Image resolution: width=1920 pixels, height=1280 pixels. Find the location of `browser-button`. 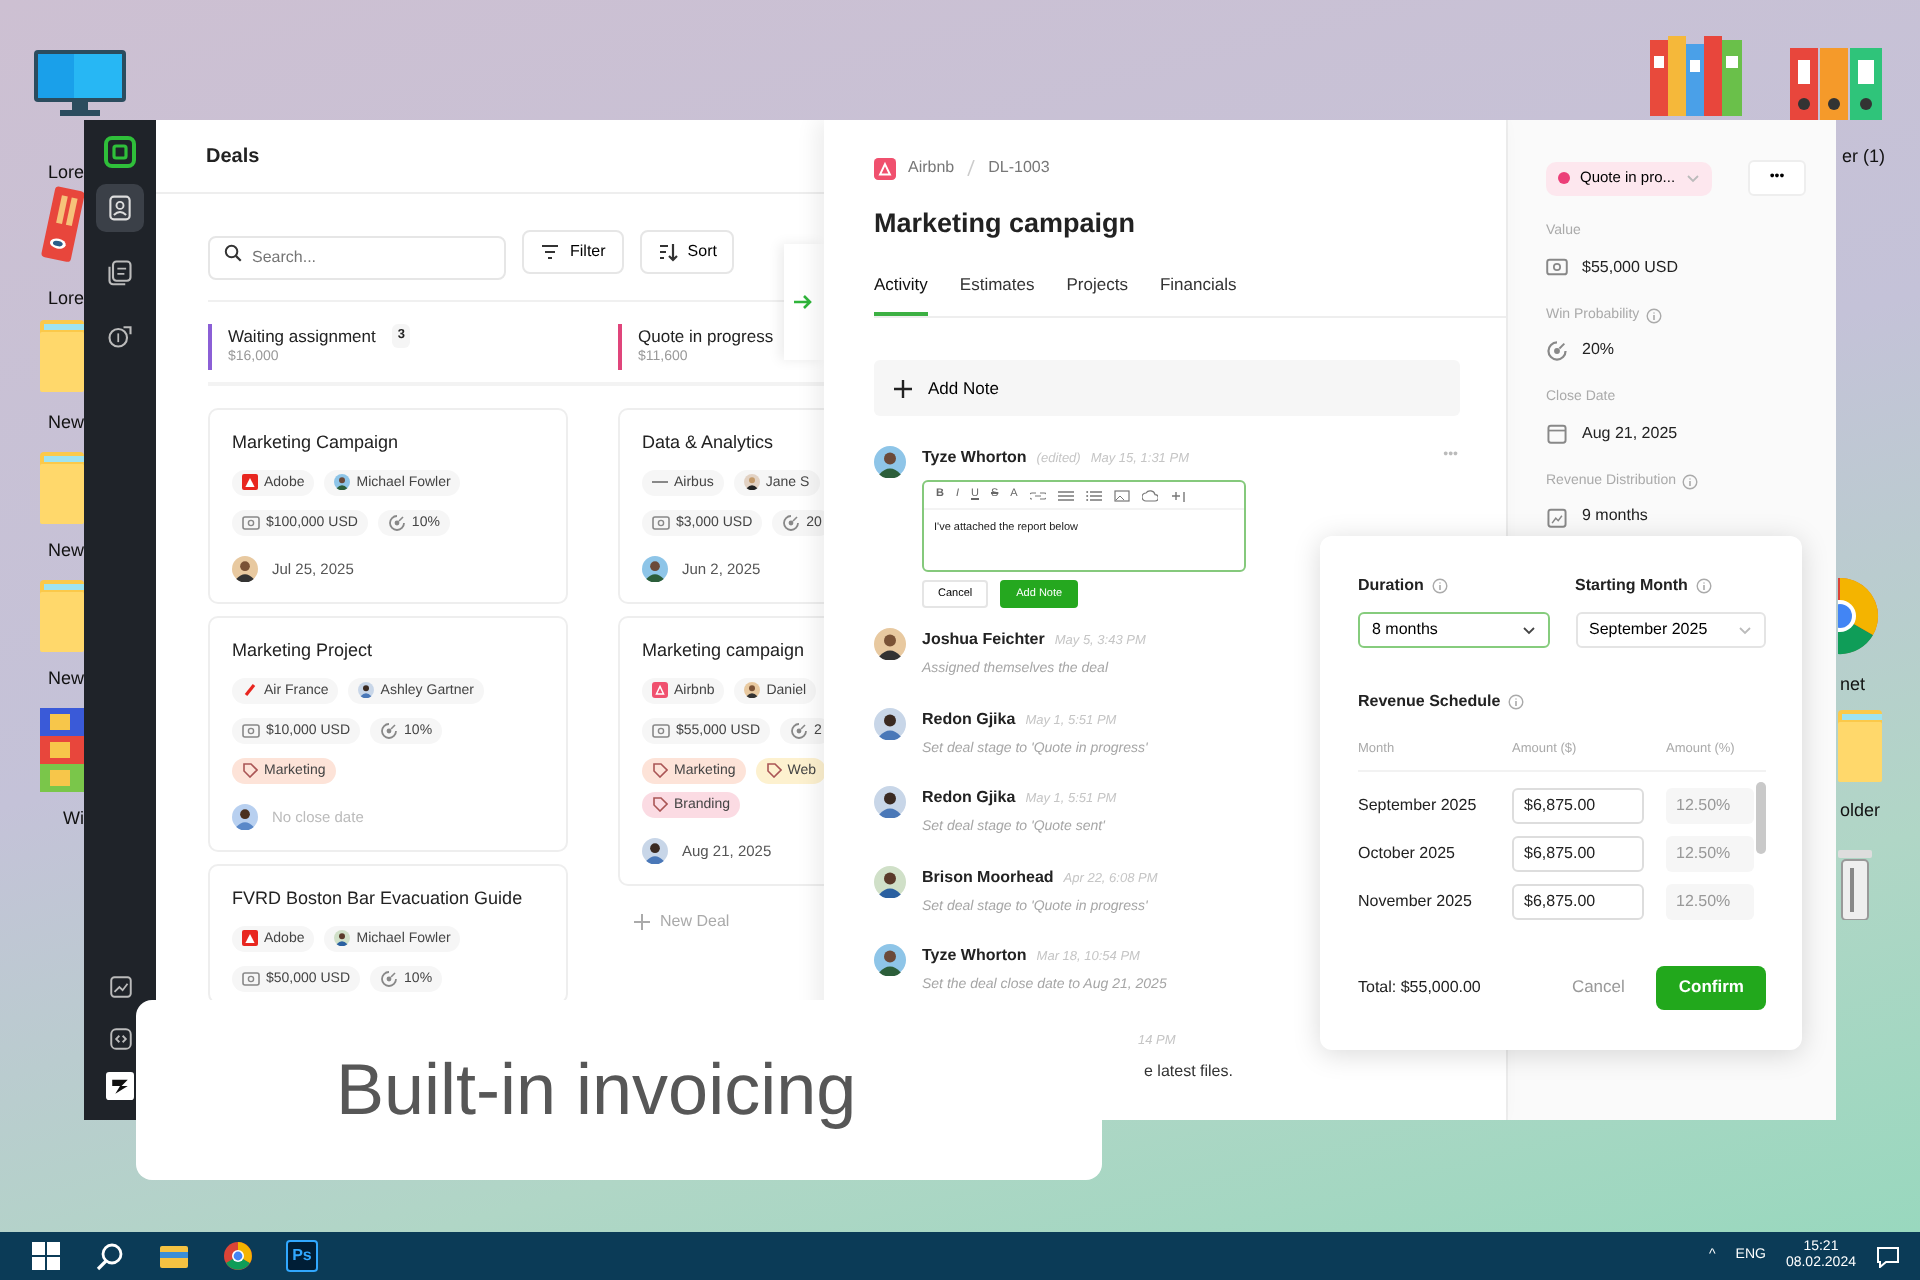

browser-button is located at coordinates (238, 1256).